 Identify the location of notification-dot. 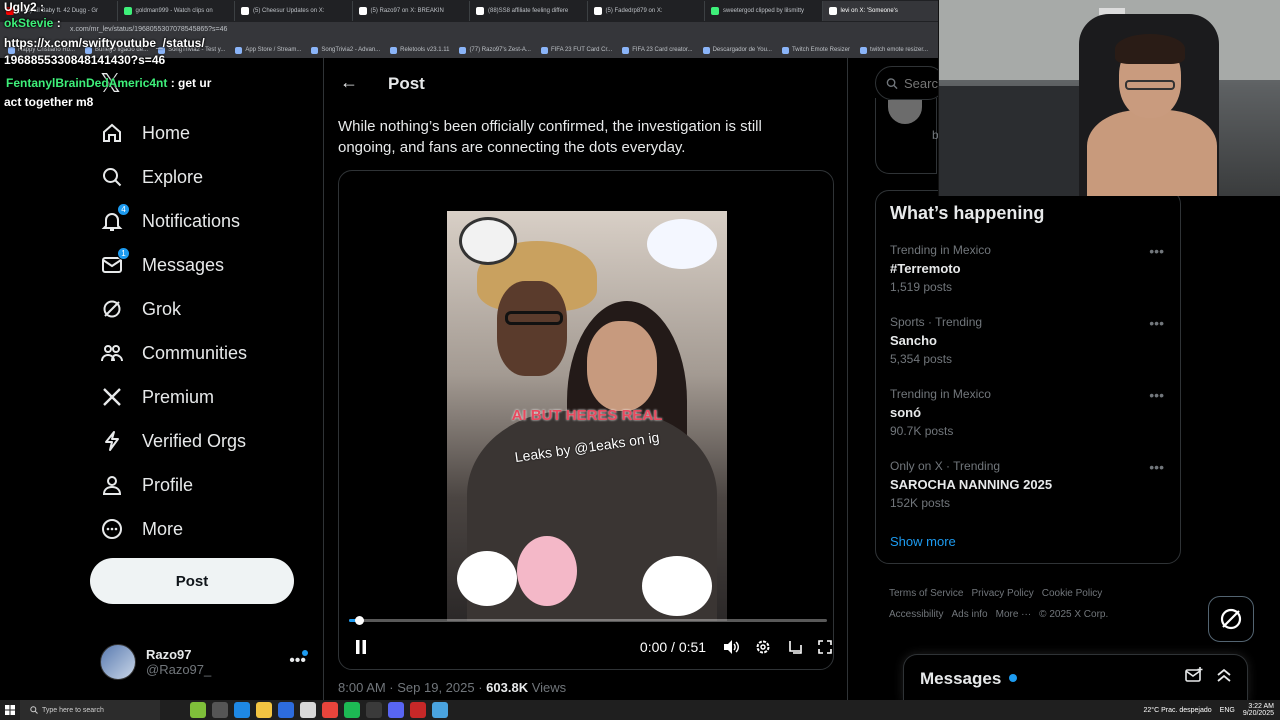
(1013, 678).